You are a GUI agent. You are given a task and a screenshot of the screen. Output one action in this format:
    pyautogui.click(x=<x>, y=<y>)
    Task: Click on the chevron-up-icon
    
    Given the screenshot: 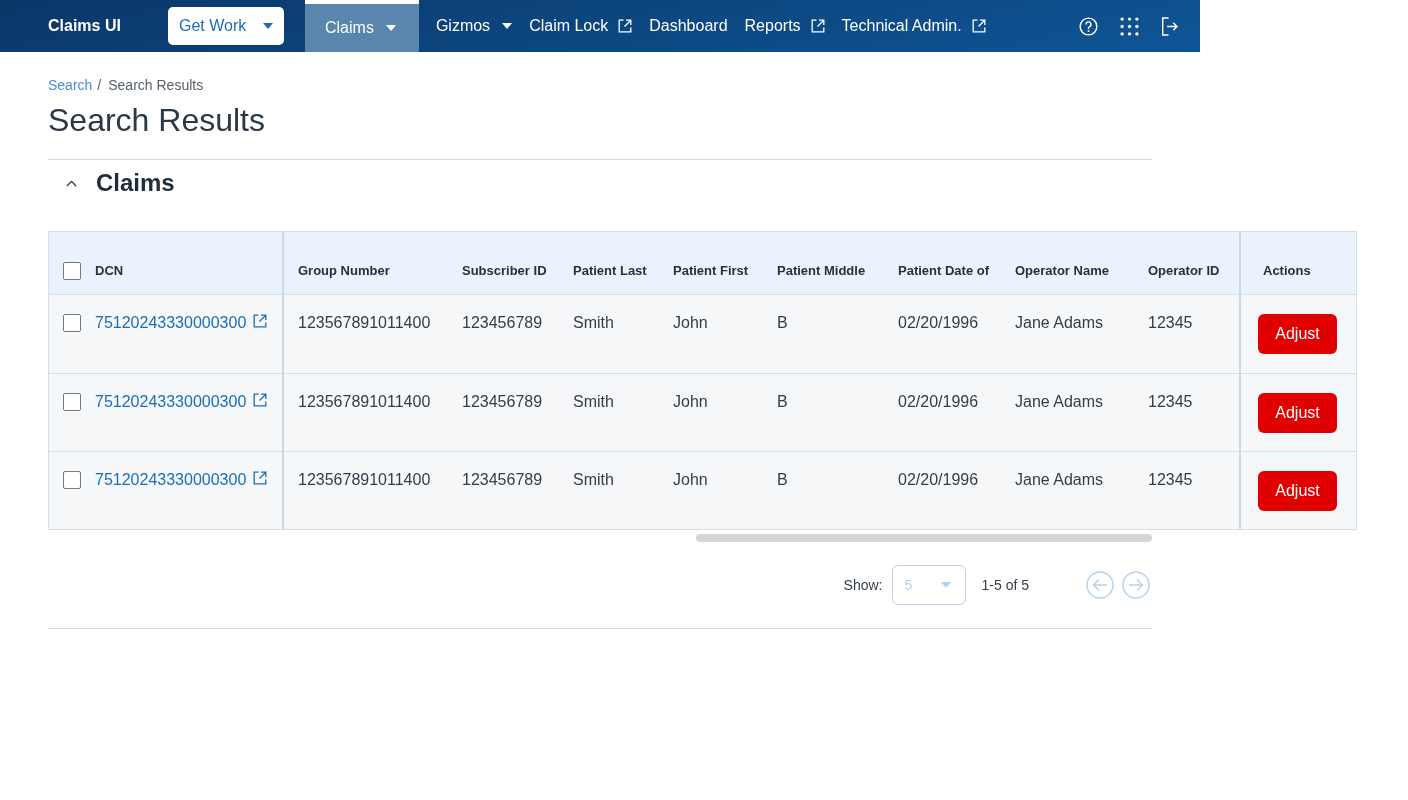 What is the action you would take?
    pyautogui.click(x=71, y=183)
    